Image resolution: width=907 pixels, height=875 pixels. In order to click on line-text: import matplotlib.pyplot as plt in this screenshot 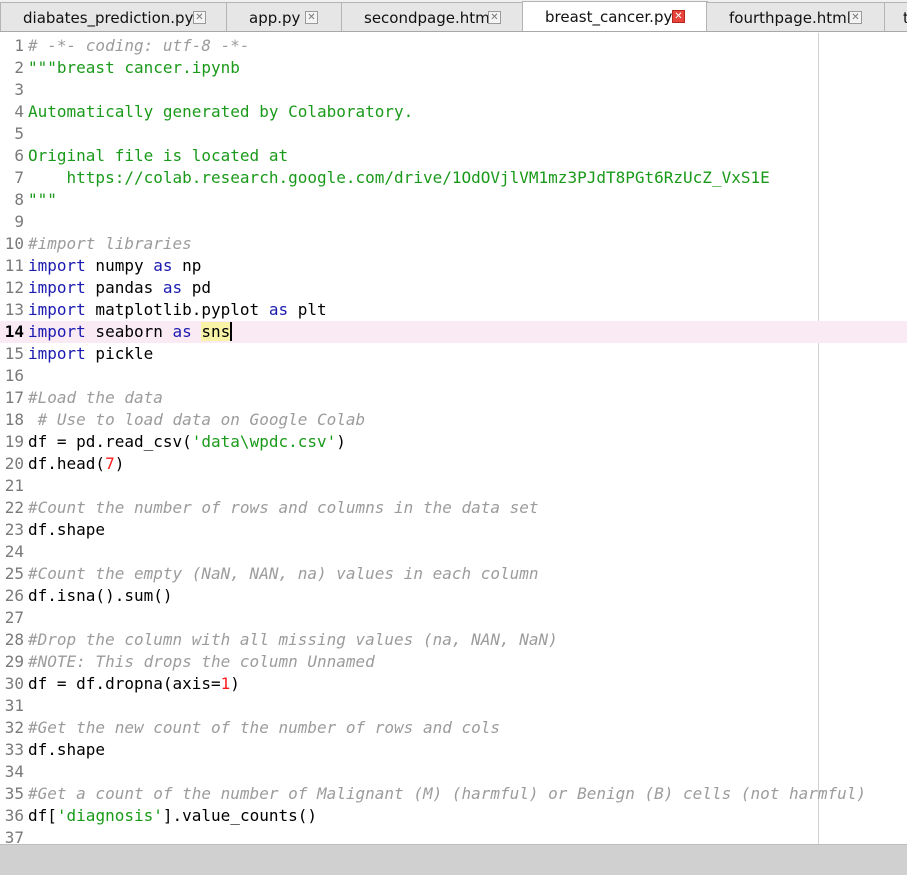, I will do `click(177, 310)`.